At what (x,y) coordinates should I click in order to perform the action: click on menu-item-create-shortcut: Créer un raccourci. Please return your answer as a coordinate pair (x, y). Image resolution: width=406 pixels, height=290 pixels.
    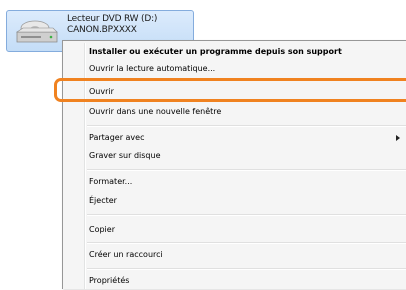
    Looking at the image, I should click on (126, 255).